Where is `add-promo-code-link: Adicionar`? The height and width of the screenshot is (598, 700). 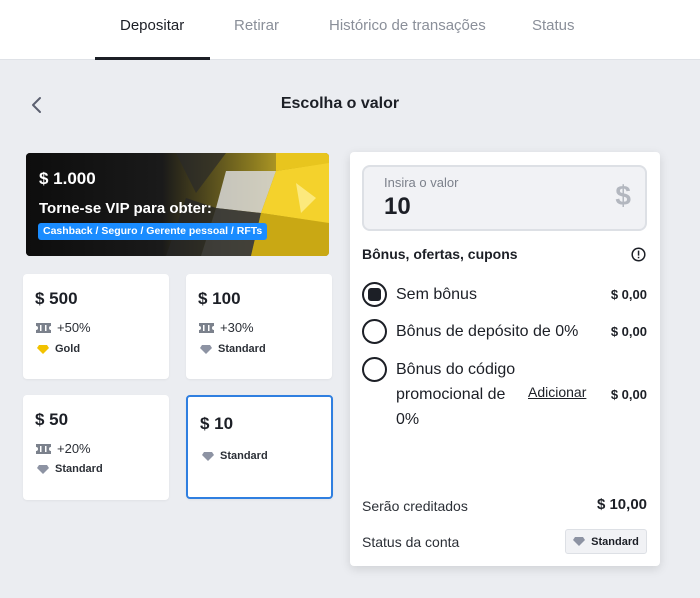 add-promo-code-link: Adicionar is located at coordinates (557, 392).